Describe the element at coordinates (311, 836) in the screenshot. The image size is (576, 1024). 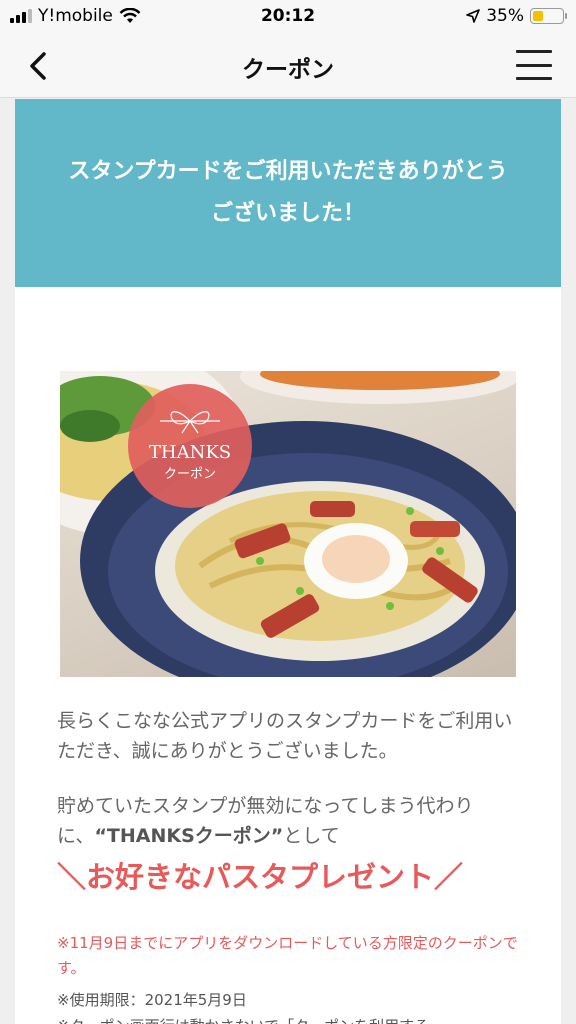
I see `description-part-2: として` at that location.